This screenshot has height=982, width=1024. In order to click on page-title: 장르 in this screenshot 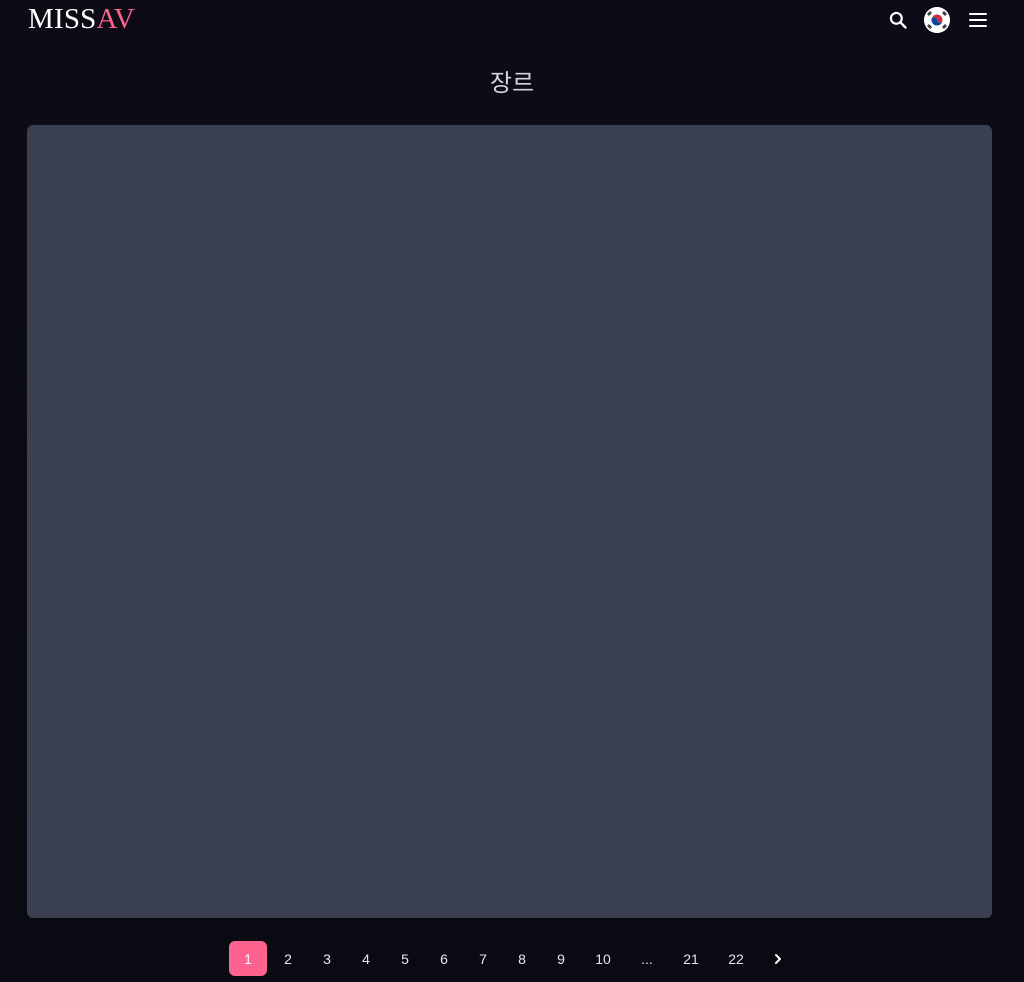, I will do `click(512, 83)`.